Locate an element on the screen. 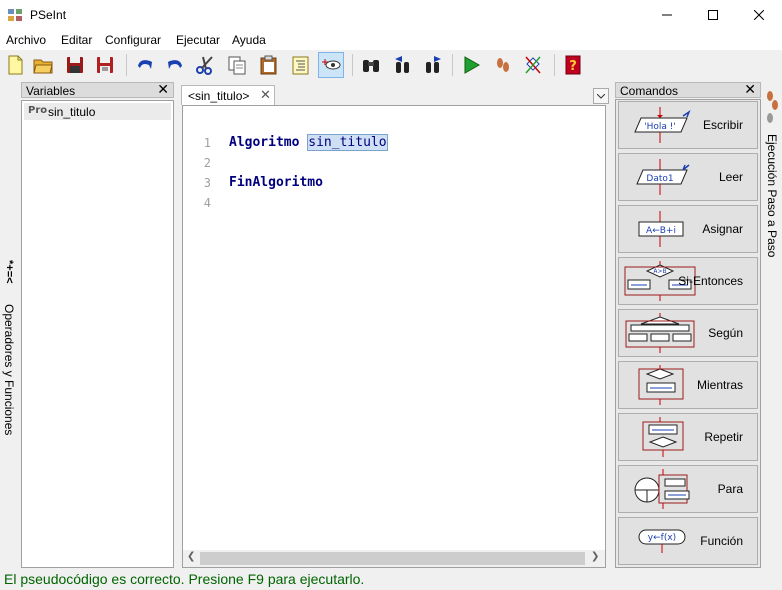  chevron-down-icon is located at coordinates (601, 96).